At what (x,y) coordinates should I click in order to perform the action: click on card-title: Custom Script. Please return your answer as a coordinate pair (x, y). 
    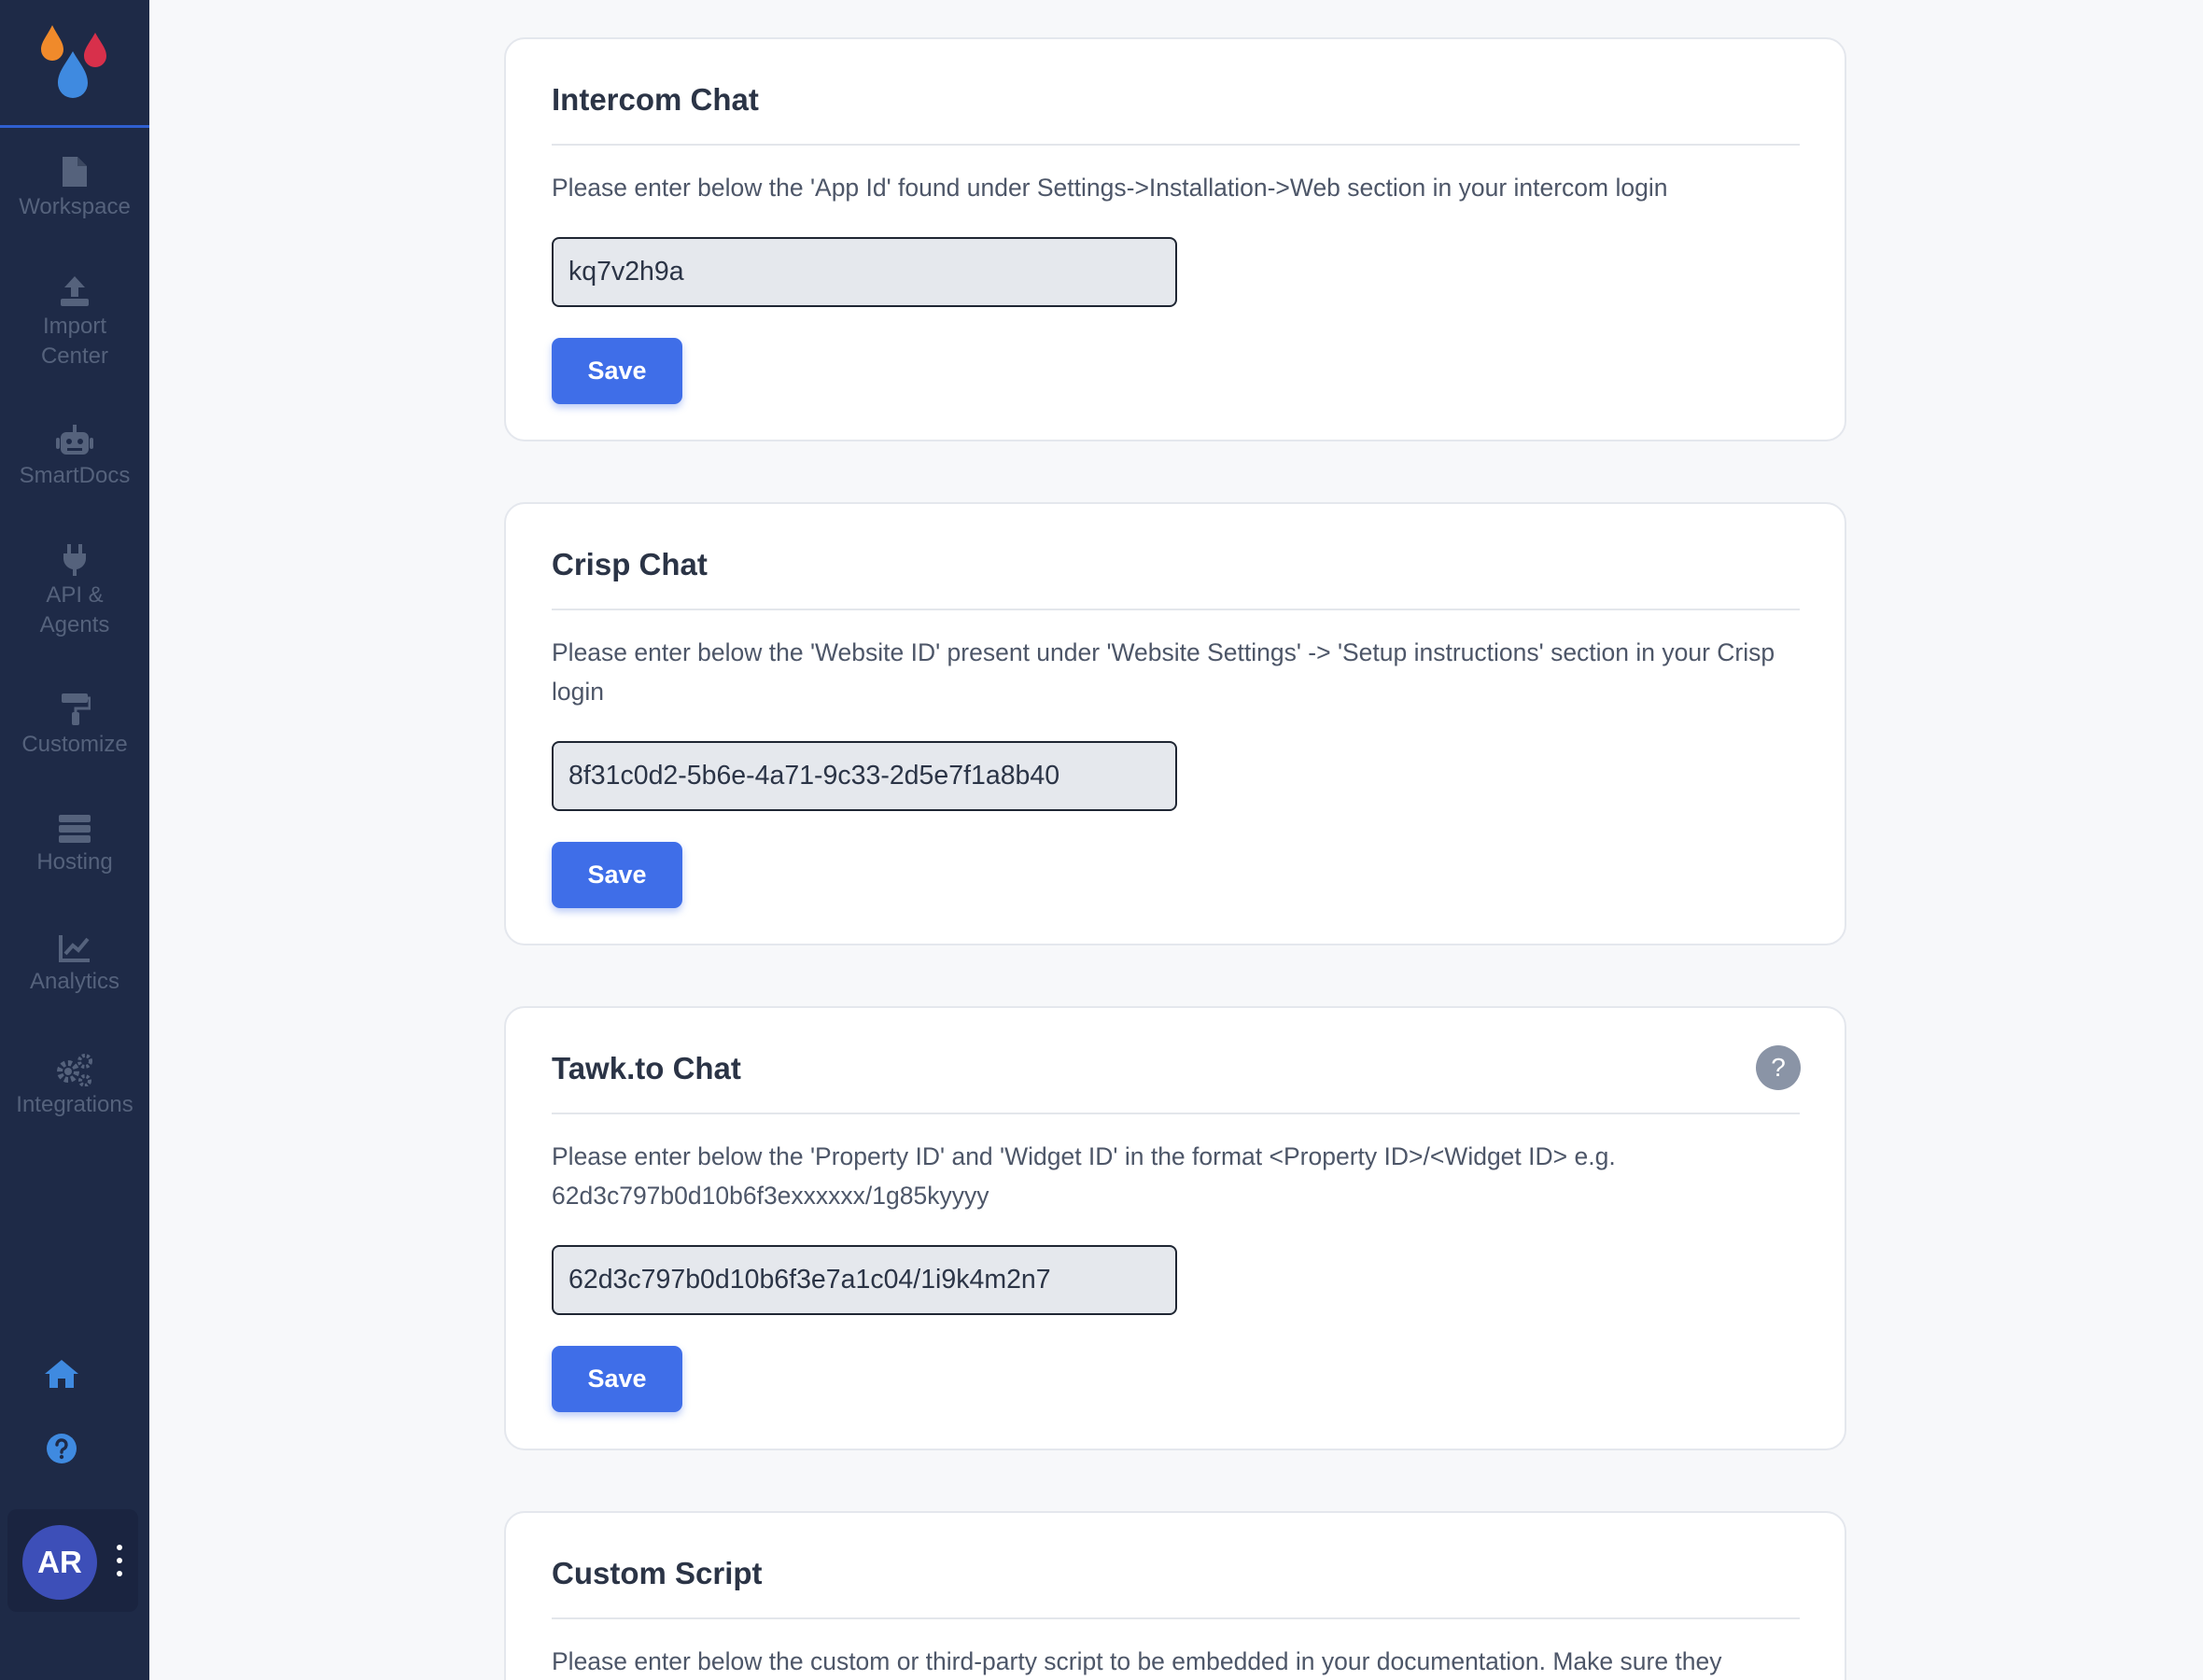
    Looking at the image, I should click on (657, 1573).